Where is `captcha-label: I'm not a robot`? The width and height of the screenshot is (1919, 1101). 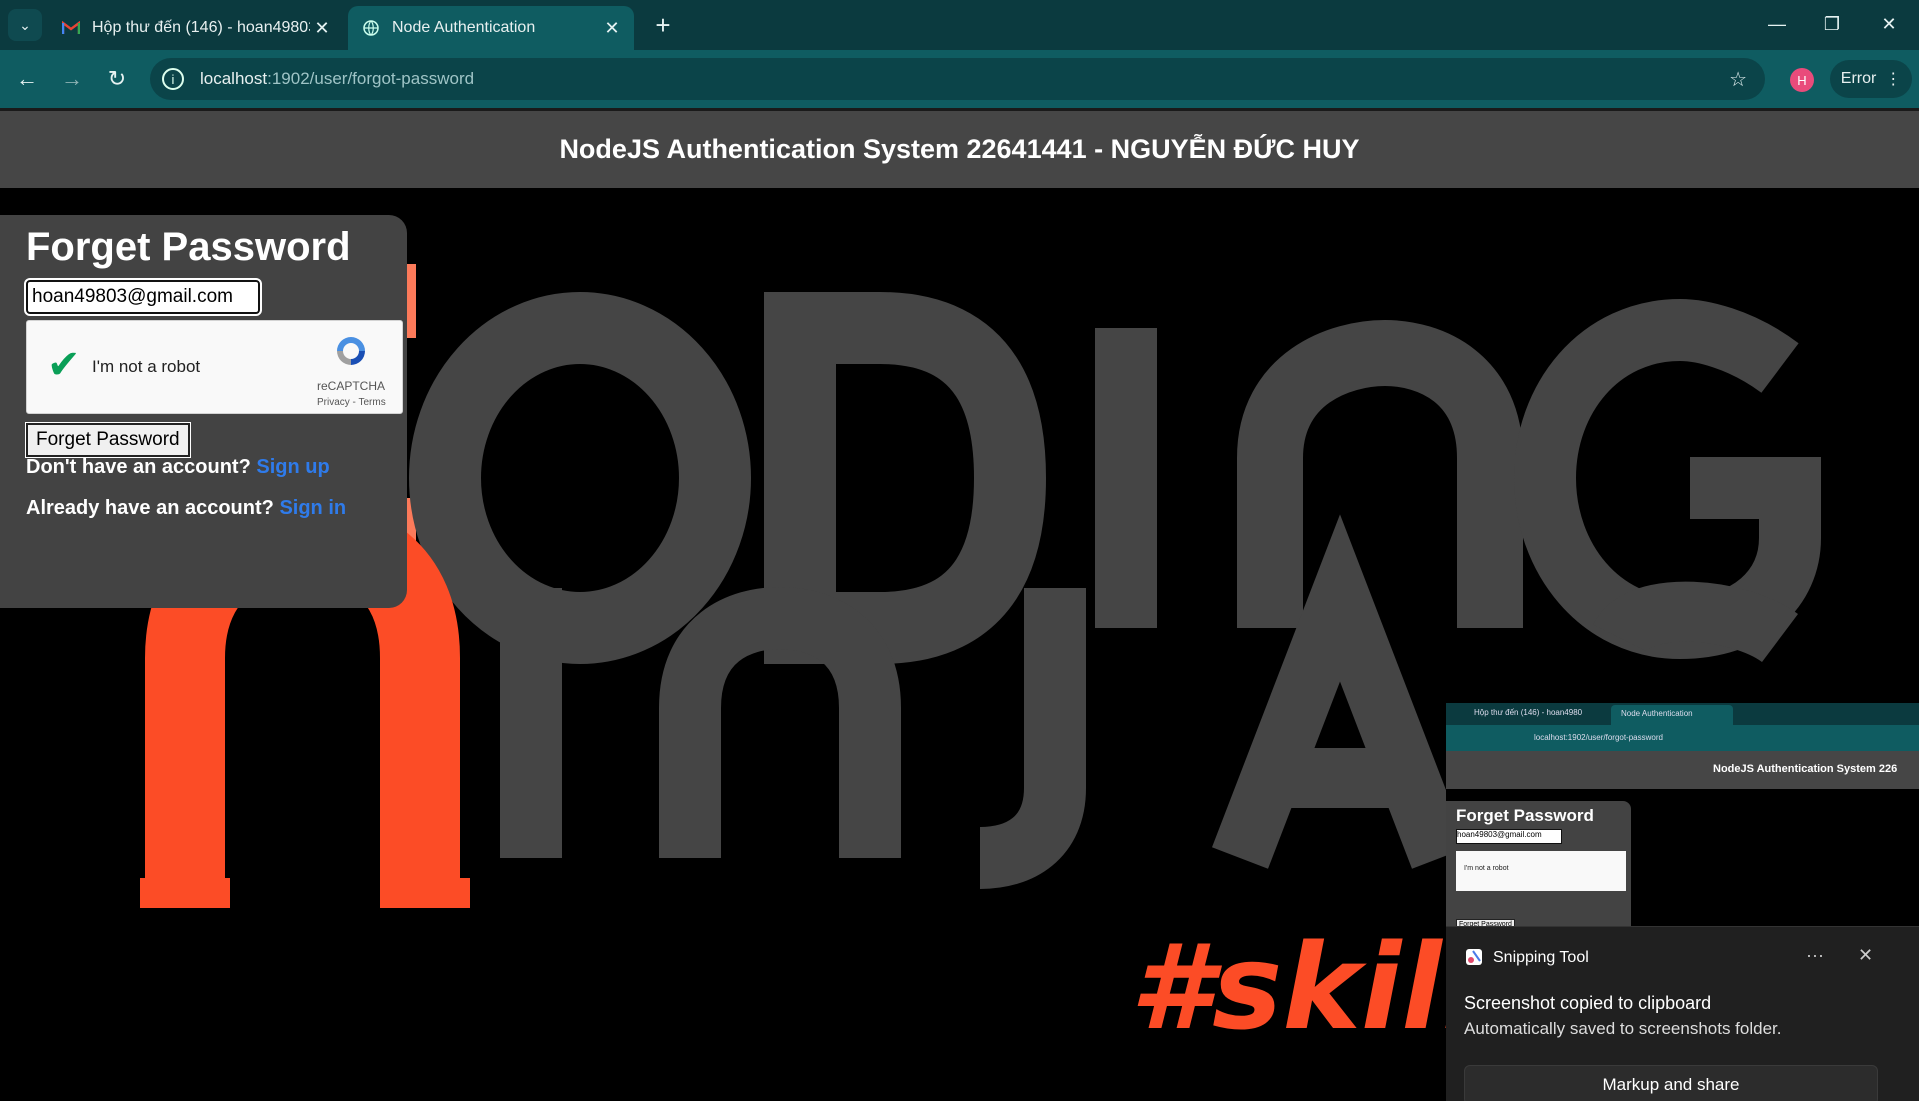
captcha-label: I'm not a robot is located at coordinates (146, 366).